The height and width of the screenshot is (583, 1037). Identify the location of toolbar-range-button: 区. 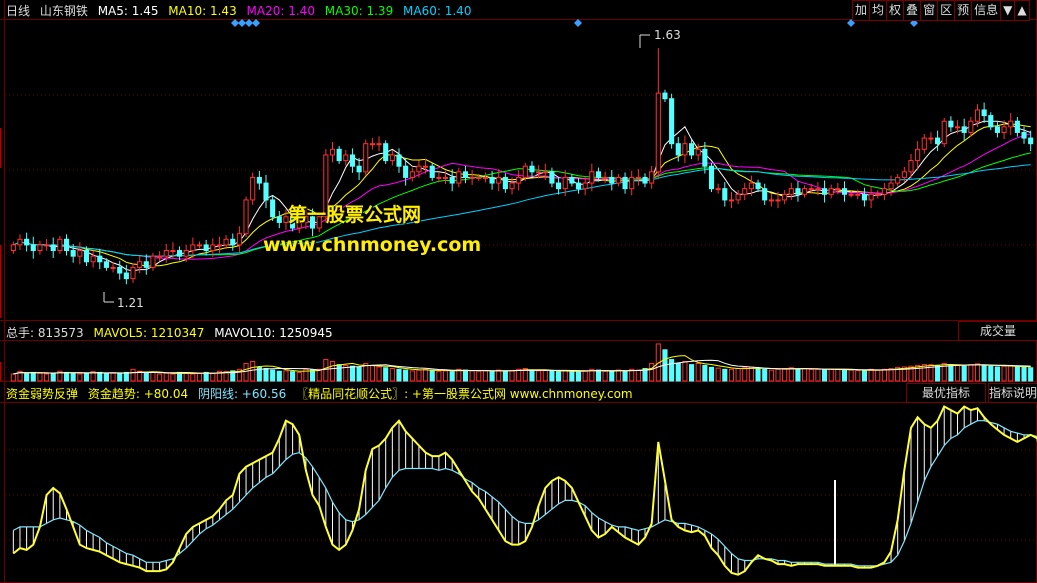
(946, 10).